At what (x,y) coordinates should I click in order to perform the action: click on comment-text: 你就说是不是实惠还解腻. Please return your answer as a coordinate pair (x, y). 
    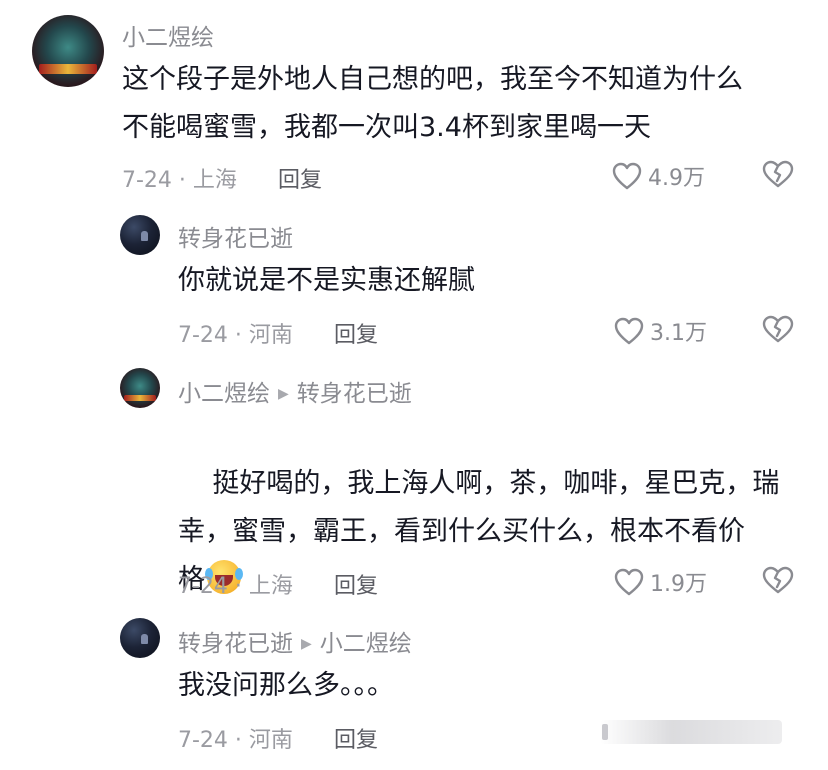
    Looking at the image, I should click on (326, 280).